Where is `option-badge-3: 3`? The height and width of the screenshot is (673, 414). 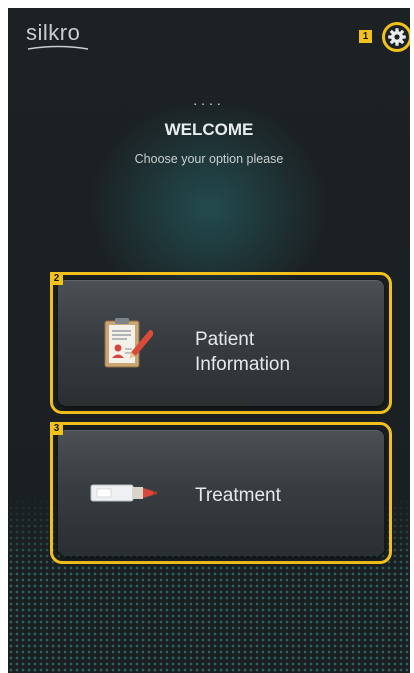 option-badge-3: 3 is located at coordinates (56, 428).